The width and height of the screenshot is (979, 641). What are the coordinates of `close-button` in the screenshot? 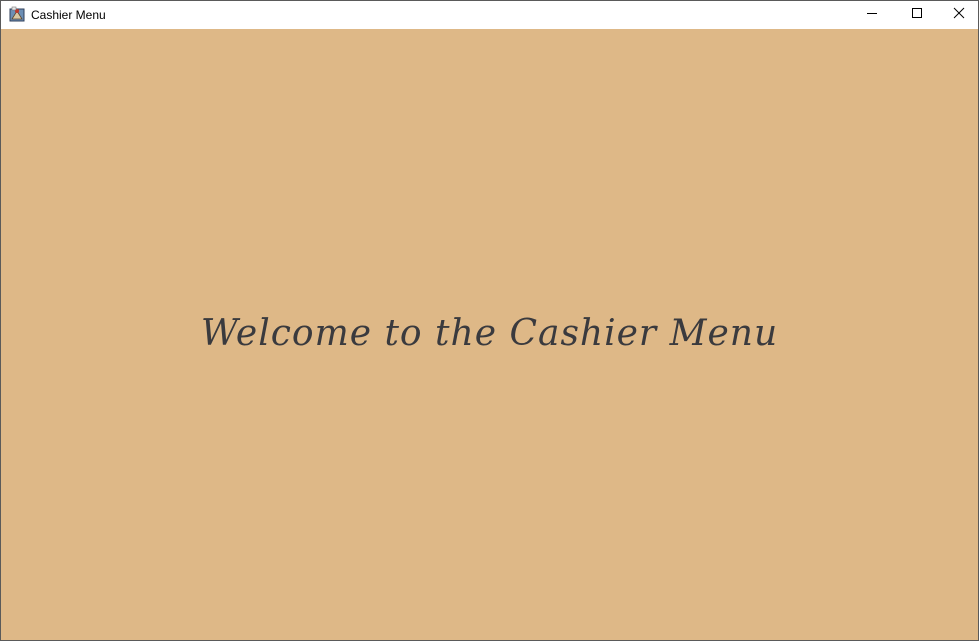 It's located at (958, 15).